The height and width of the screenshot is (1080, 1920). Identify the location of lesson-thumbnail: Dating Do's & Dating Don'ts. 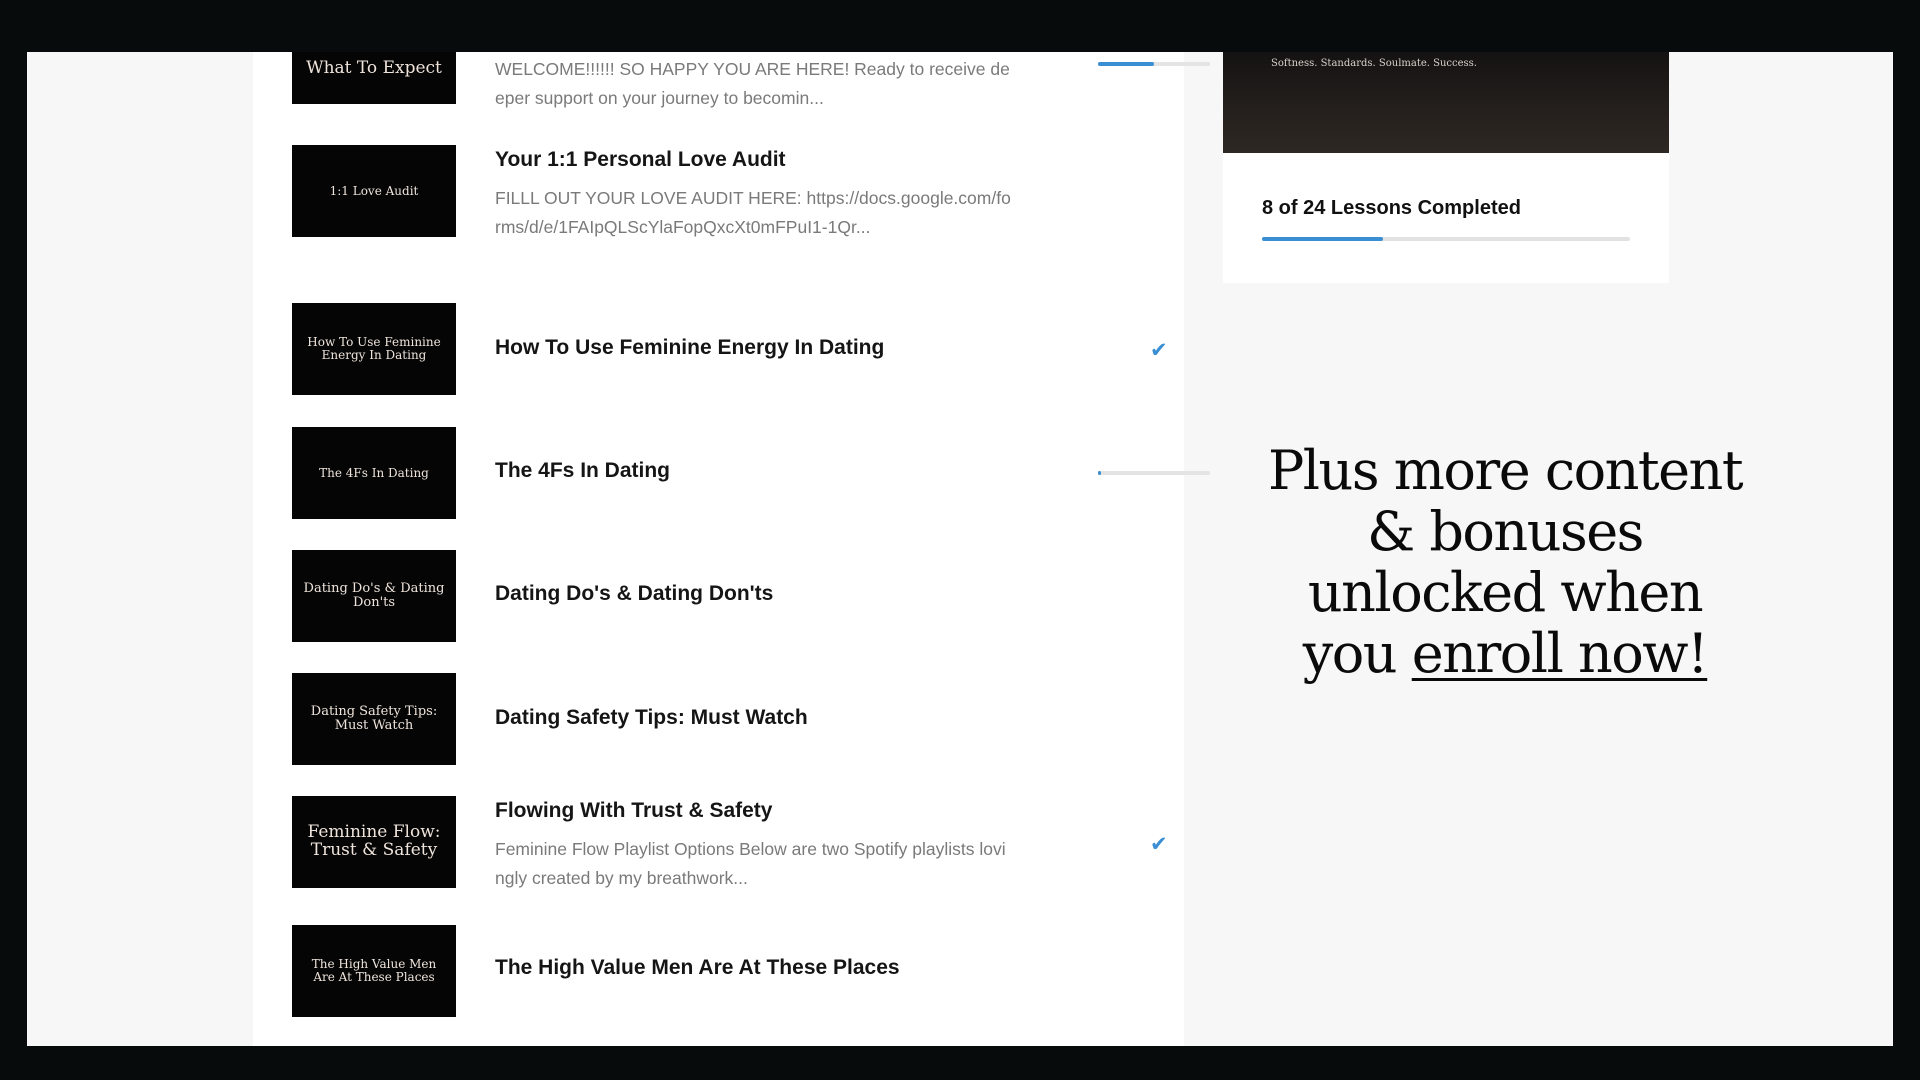
(374, 596).